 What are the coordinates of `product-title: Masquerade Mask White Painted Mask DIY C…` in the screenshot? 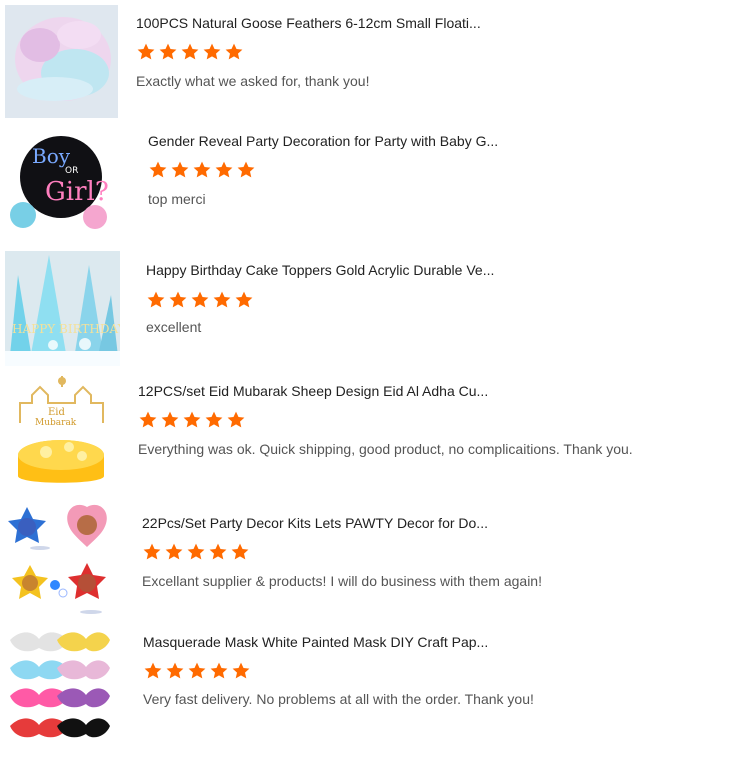 It's located at (315, 642).